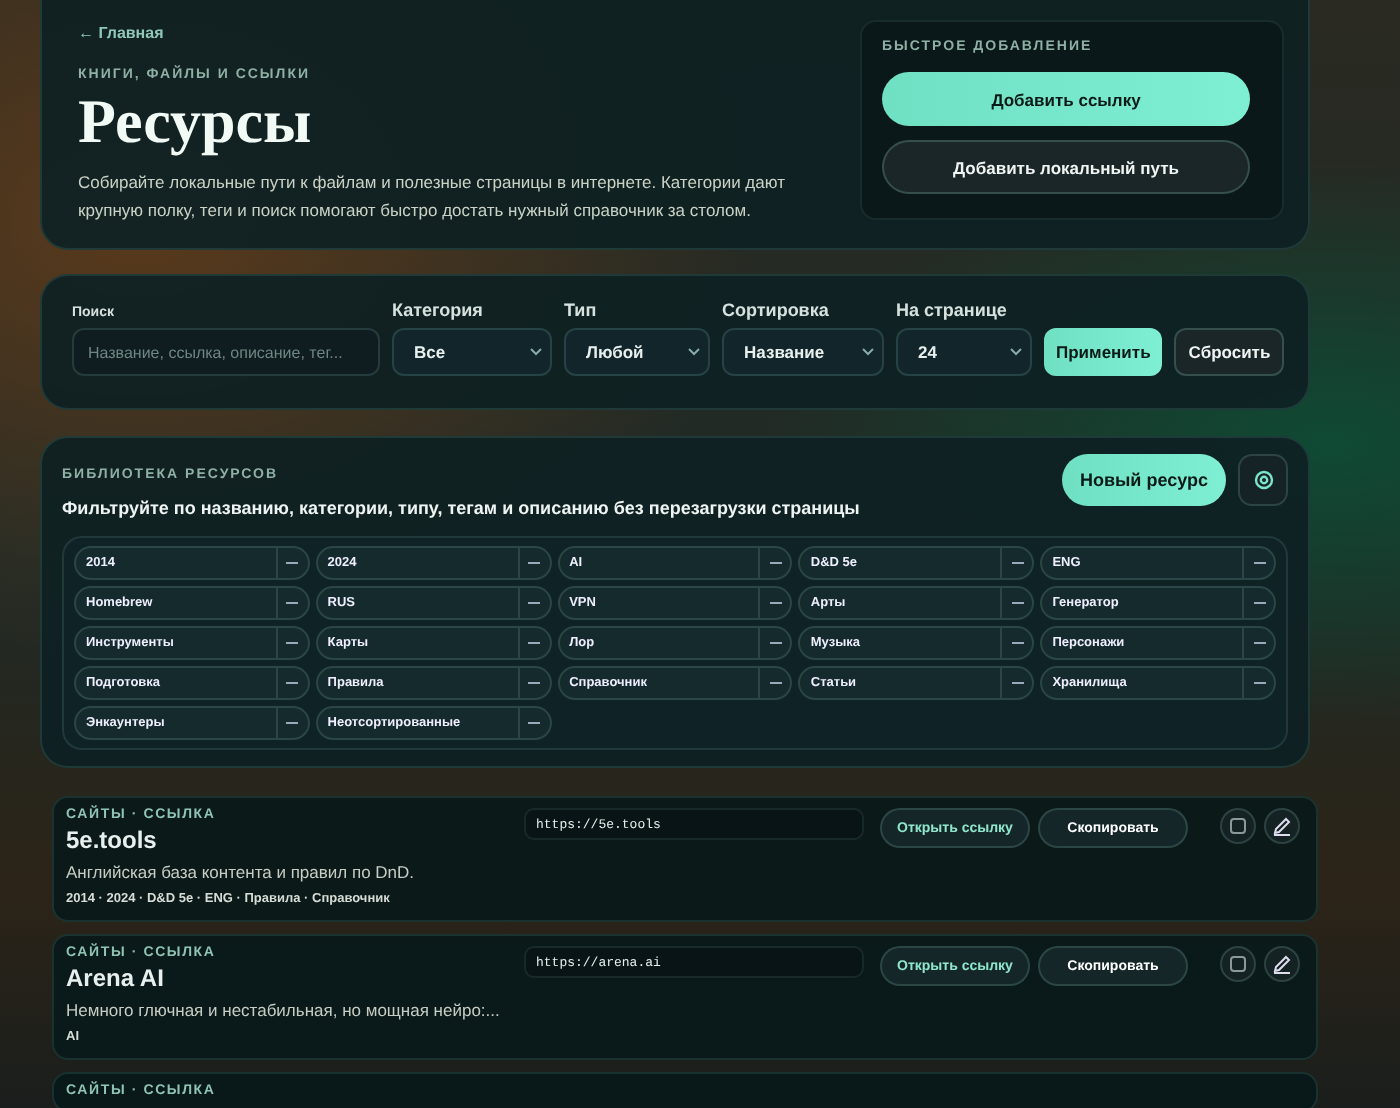  Describe the element at coordinates (803, 352) in the screenshot. I see `select-dropdown: Название` at that location.